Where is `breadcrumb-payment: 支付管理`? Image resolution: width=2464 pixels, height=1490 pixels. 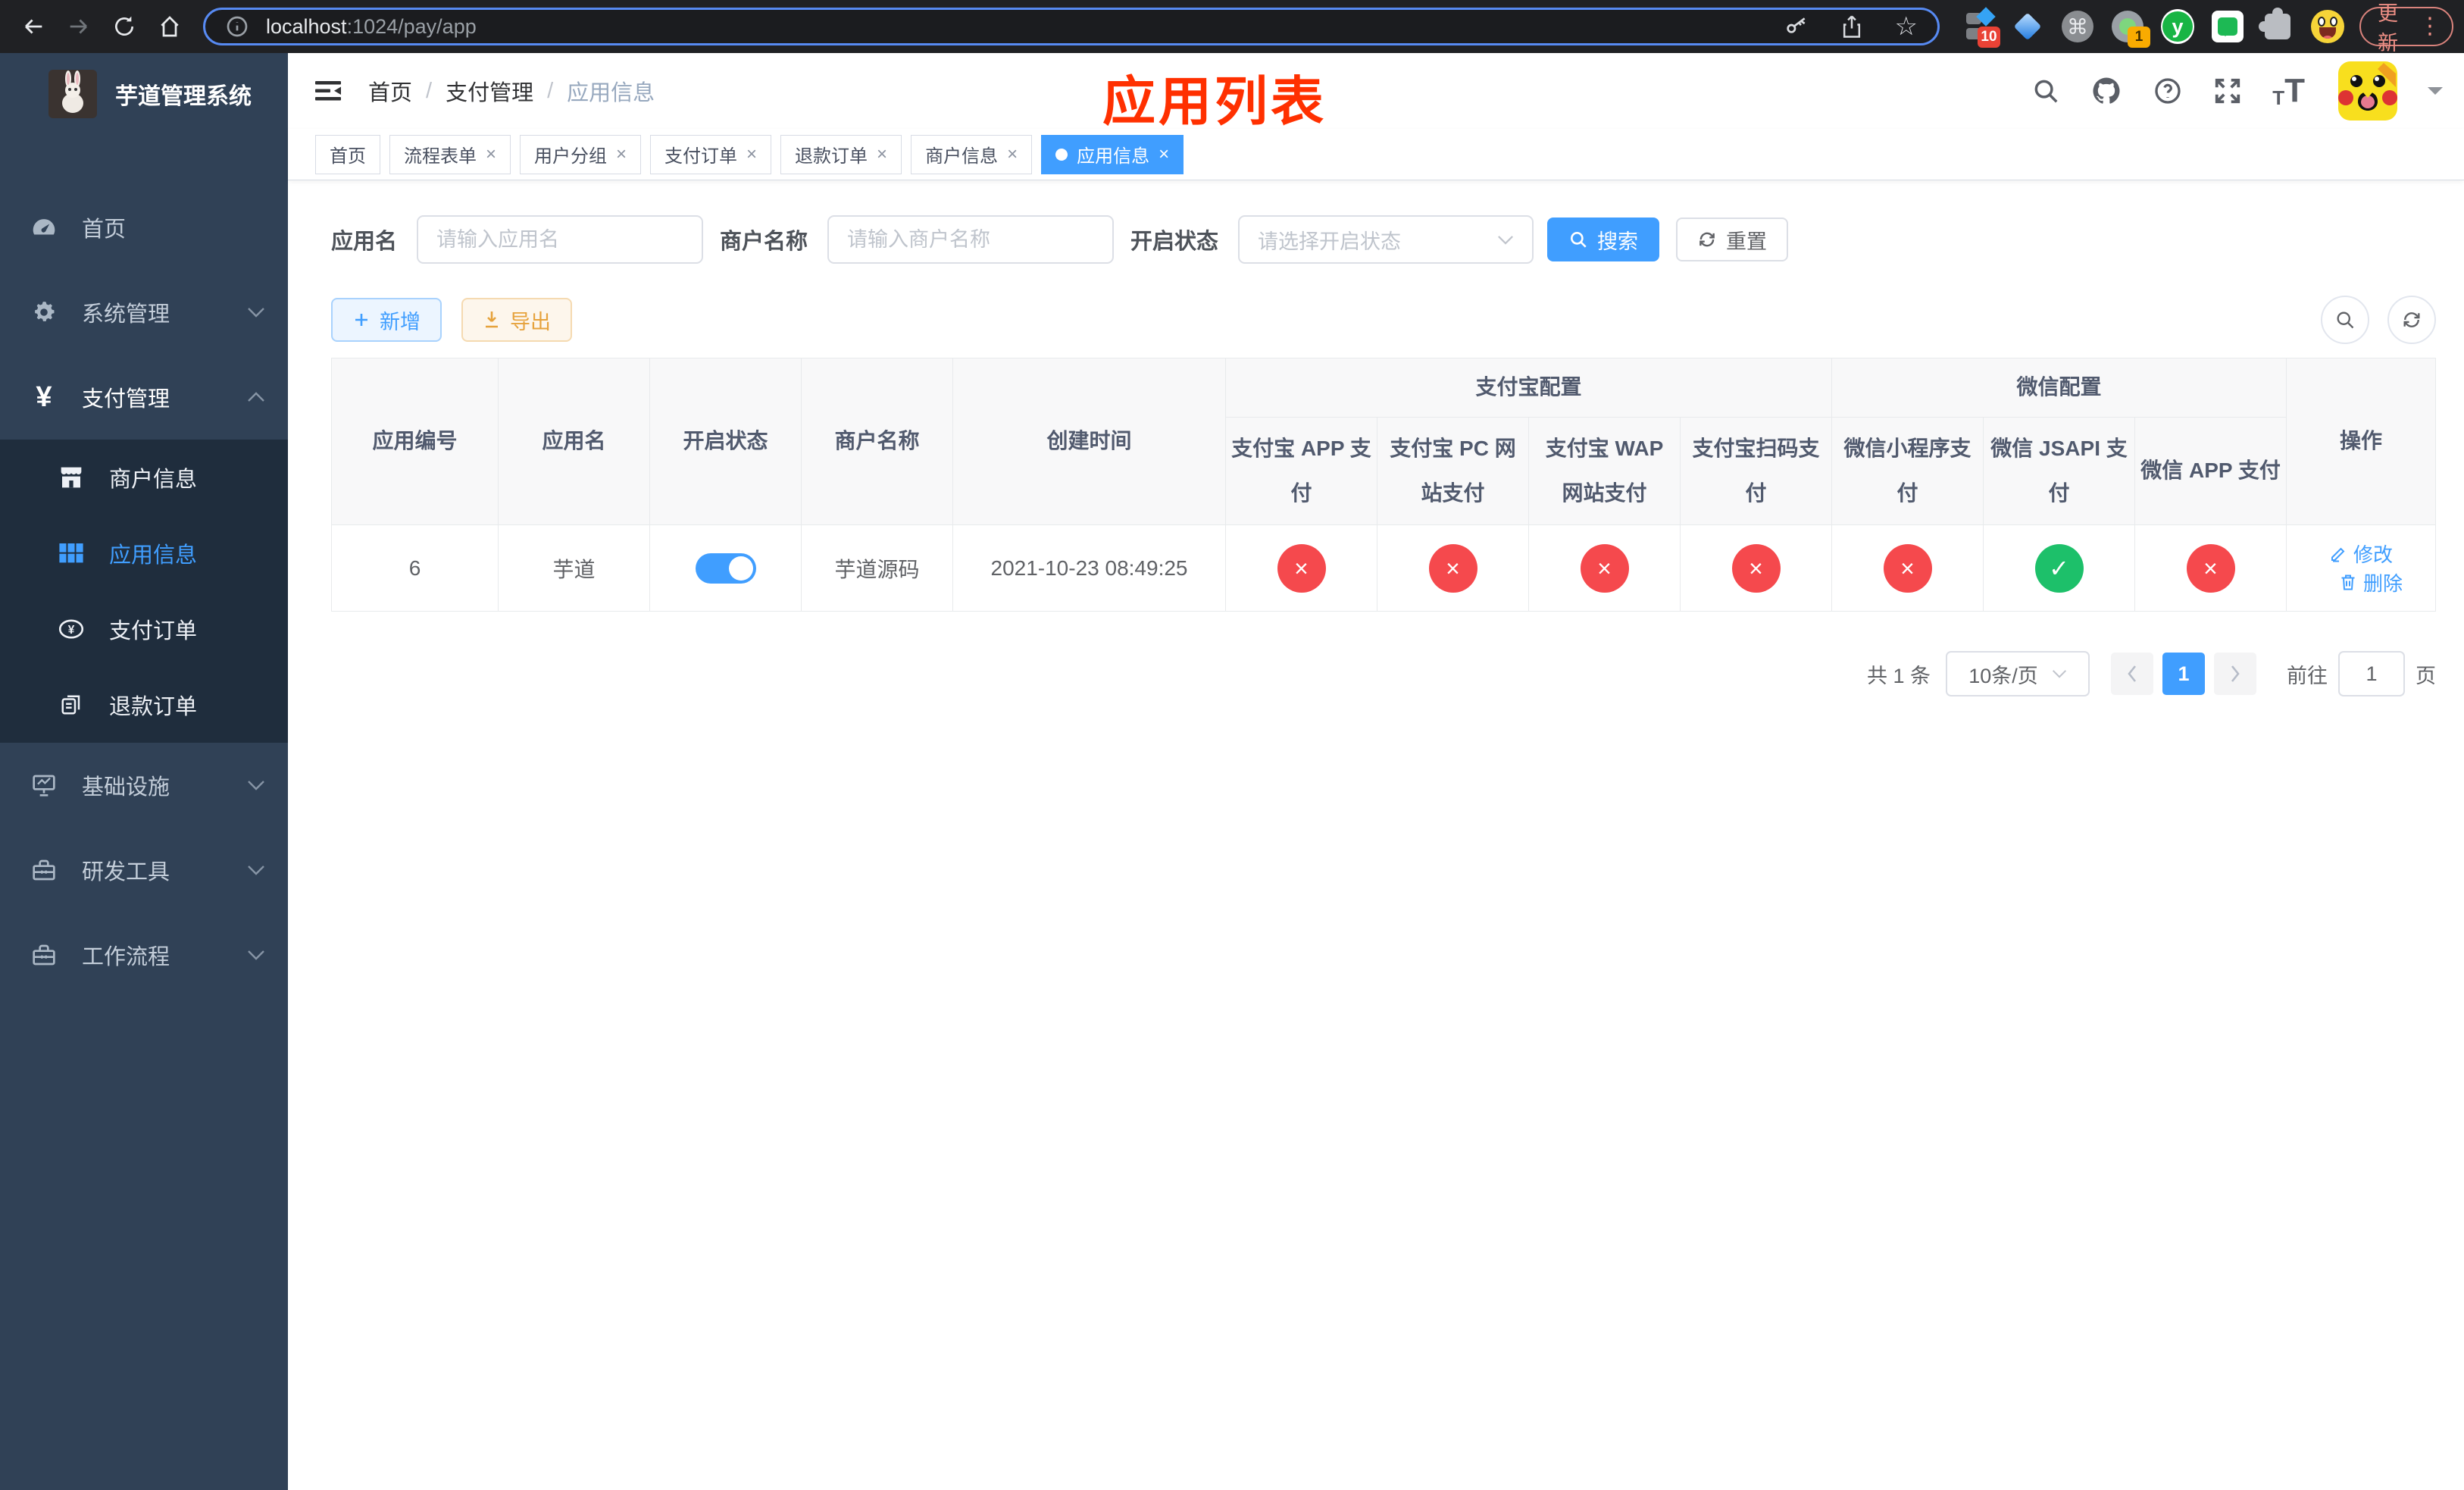
breadcrumb-payment: 支付管理 is located at coordinates (489, 91).